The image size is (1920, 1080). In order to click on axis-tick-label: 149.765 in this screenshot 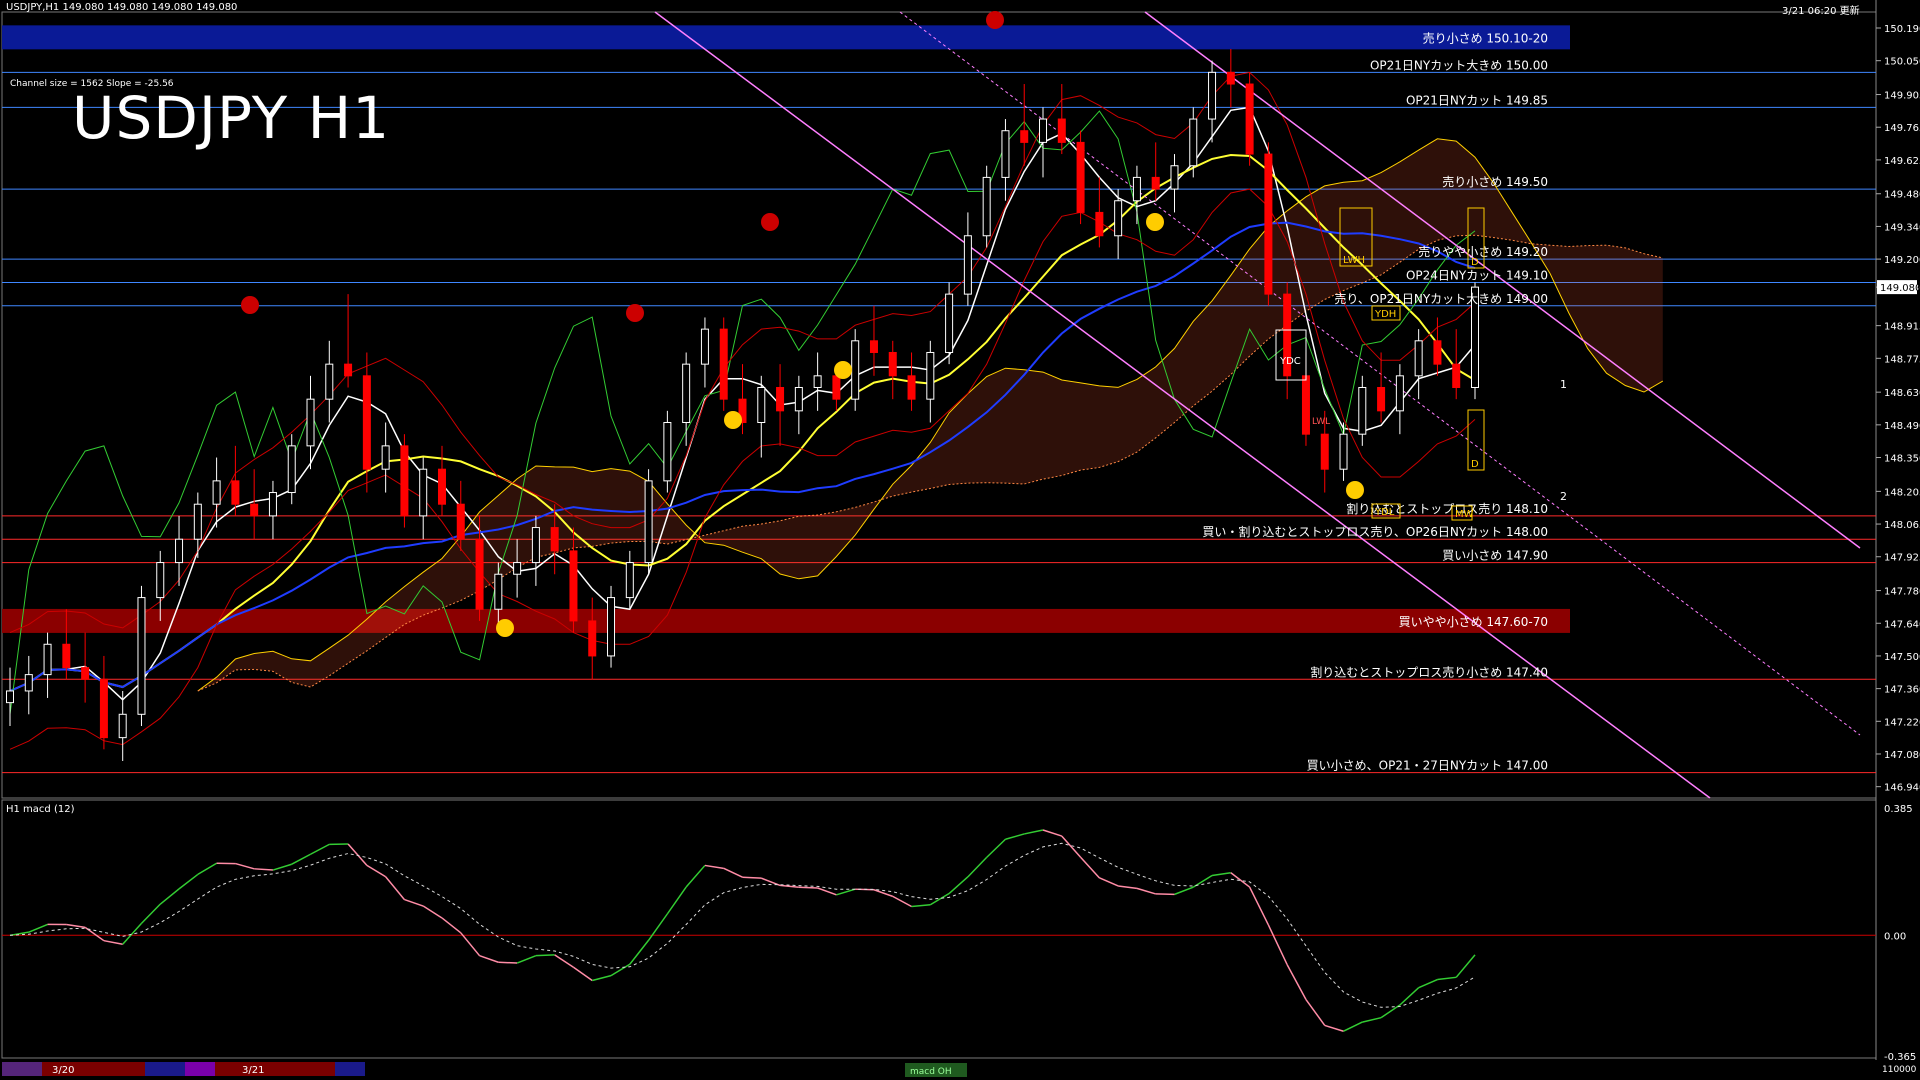, I will do `click(1902, 128)`.